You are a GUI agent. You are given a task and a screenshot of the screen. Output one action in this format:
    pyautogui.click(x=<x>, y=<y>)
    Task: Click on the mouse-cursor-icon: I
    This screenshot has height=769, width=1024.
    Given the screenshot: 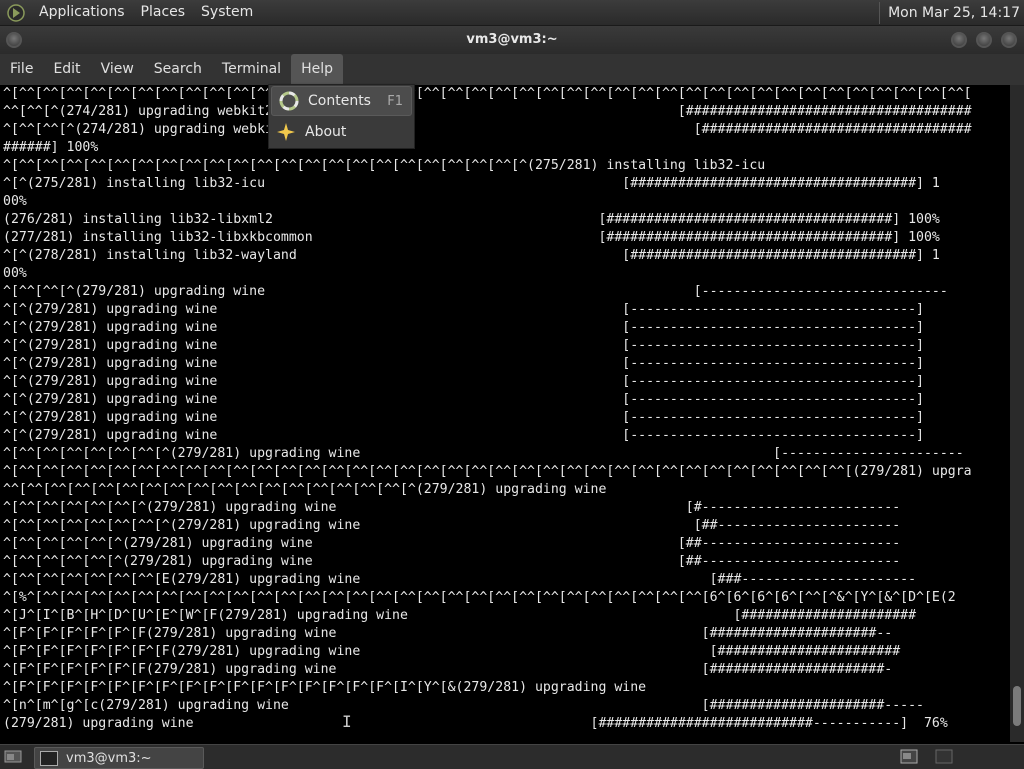 What is the action you would take?
    pyautogui.click(x=347, y=721)
    